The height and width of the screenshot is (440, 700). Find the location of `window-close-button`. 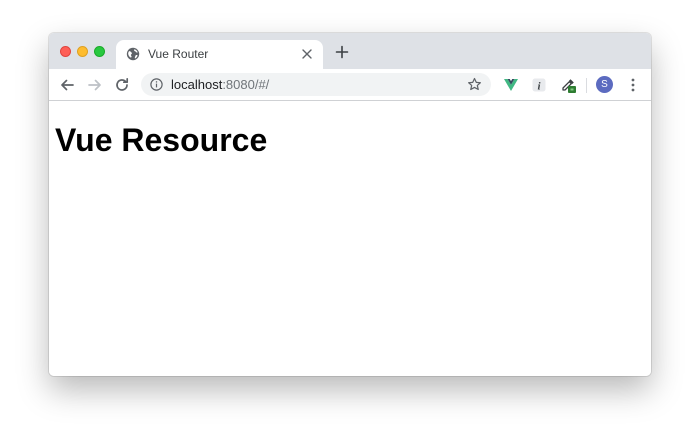

window-close-button is located at coordinates (65, 51).